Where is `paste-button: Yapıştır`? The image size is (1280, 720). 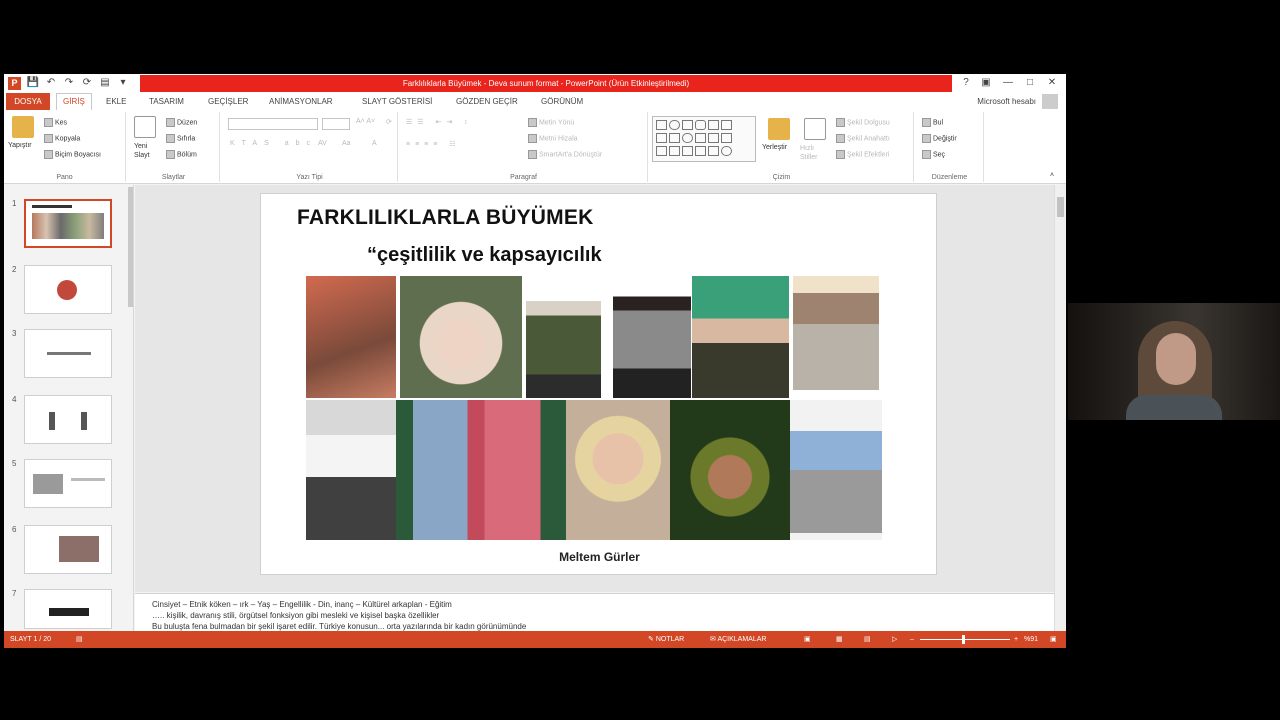 paste-button: Yapıştır is located at coordinates (20, 145).